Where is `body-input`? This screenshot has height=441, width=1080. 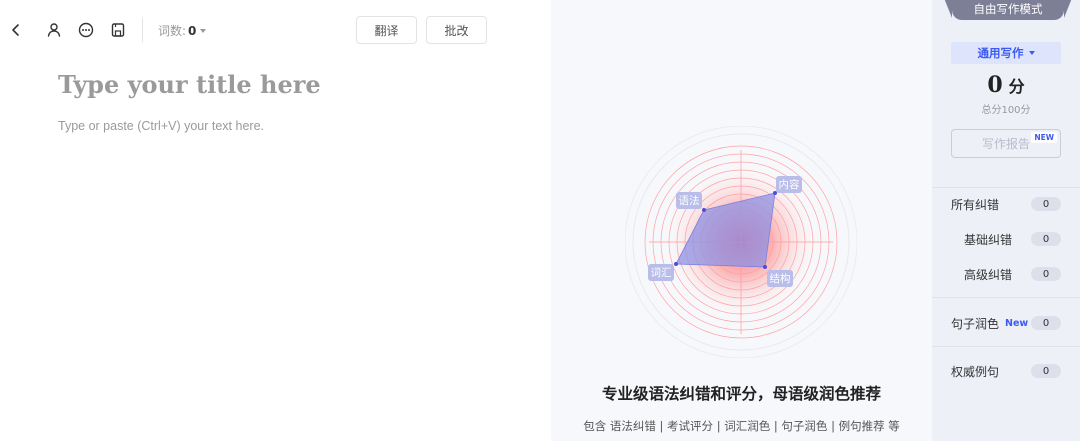
body-input is located at coordinates (288, 126).